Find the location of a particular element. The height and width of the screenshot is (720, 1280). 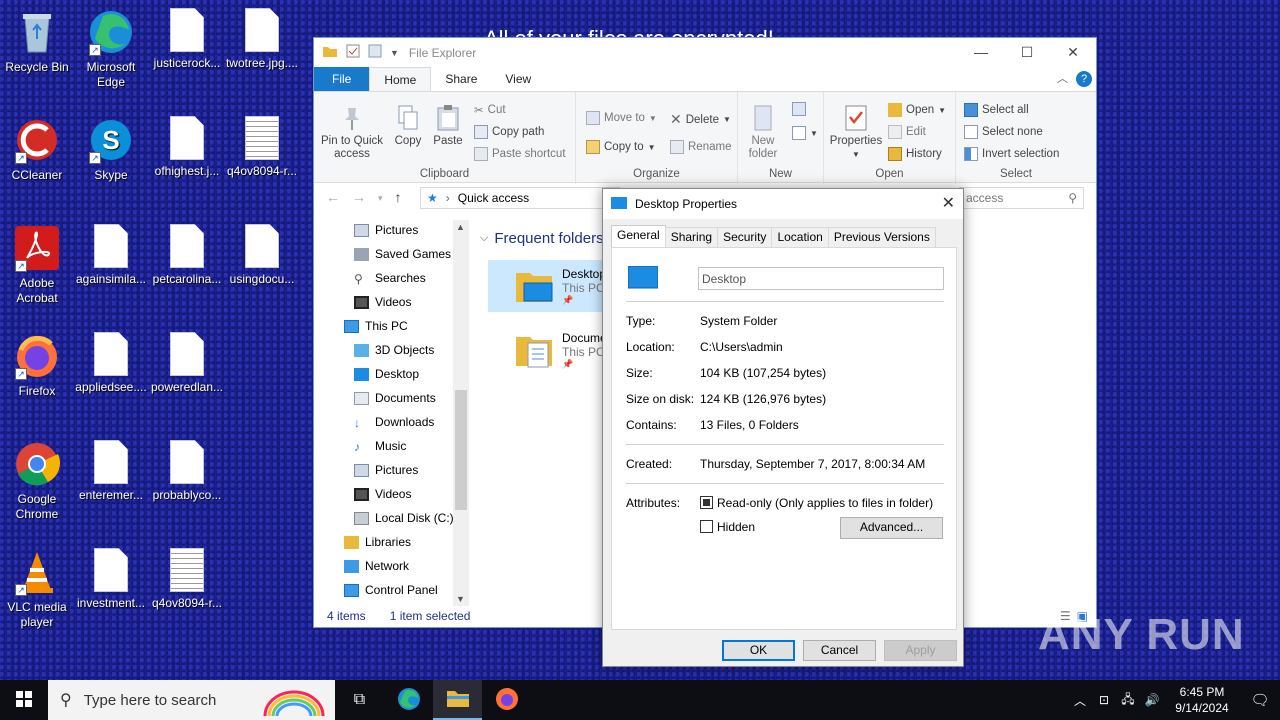

nav-item-libraries: Libraries is located at coordinates (377, 542).